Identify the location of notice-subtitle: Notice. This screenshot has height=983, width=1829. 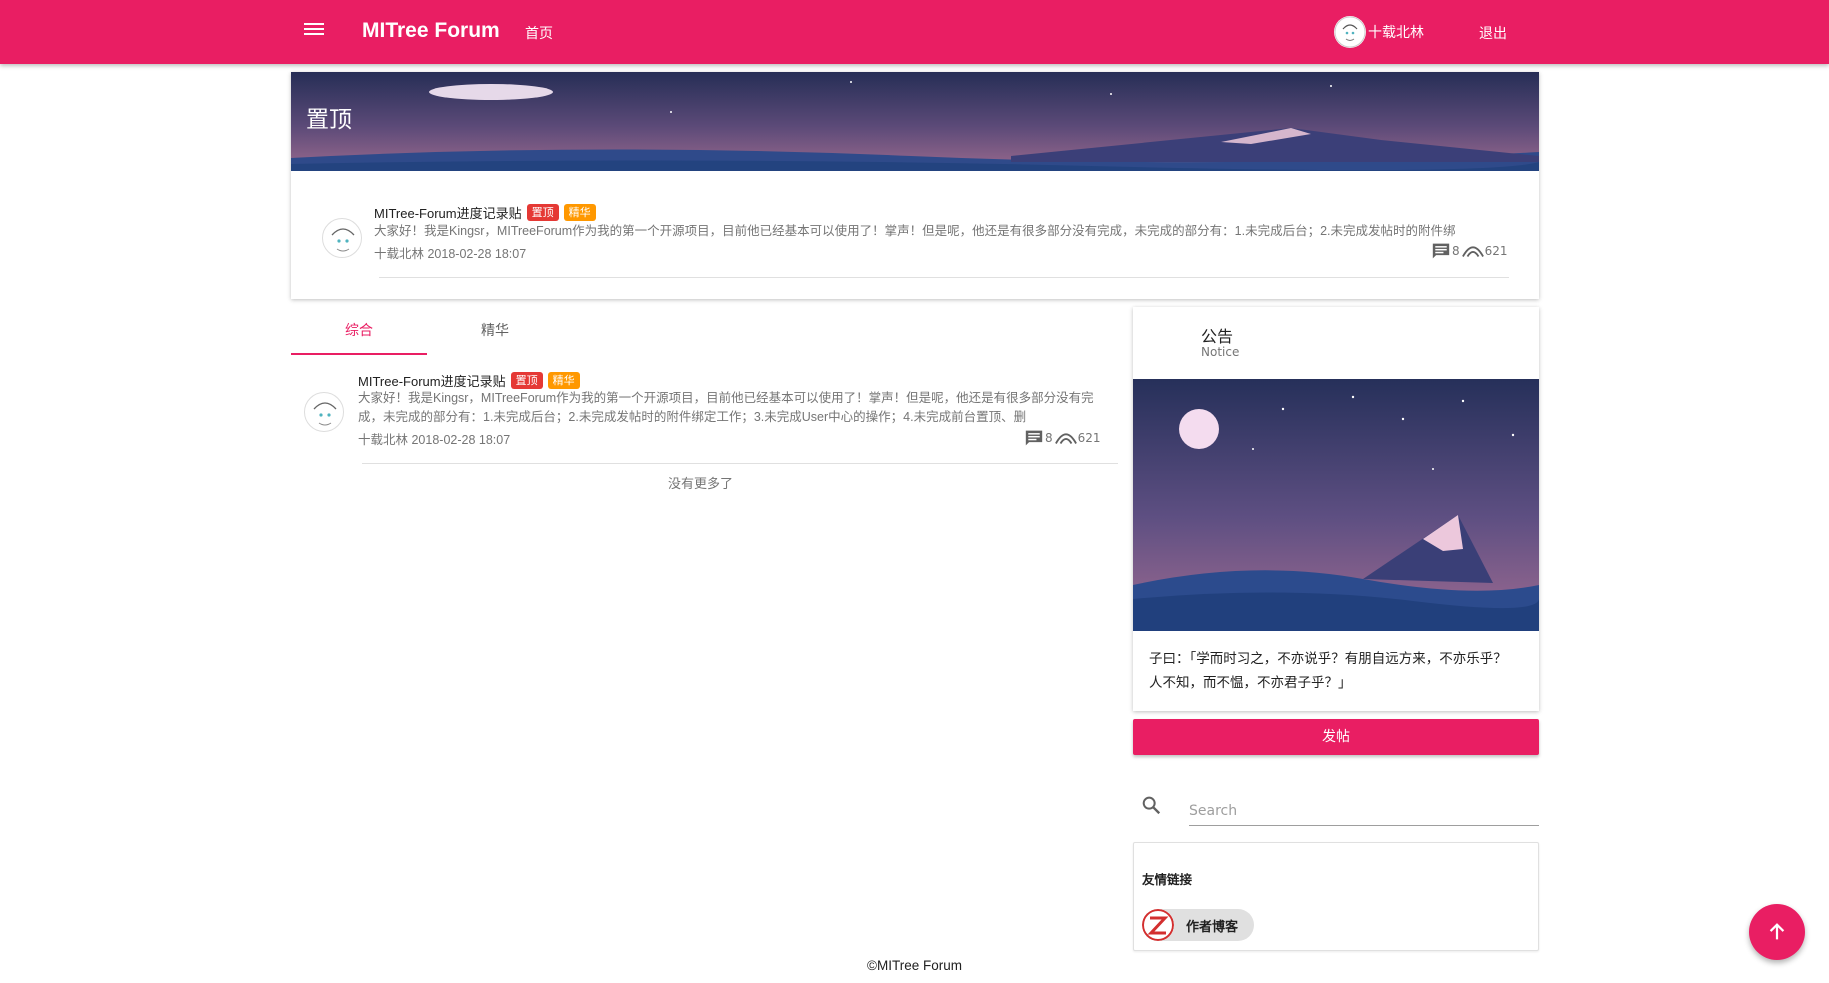
(1220, 352).